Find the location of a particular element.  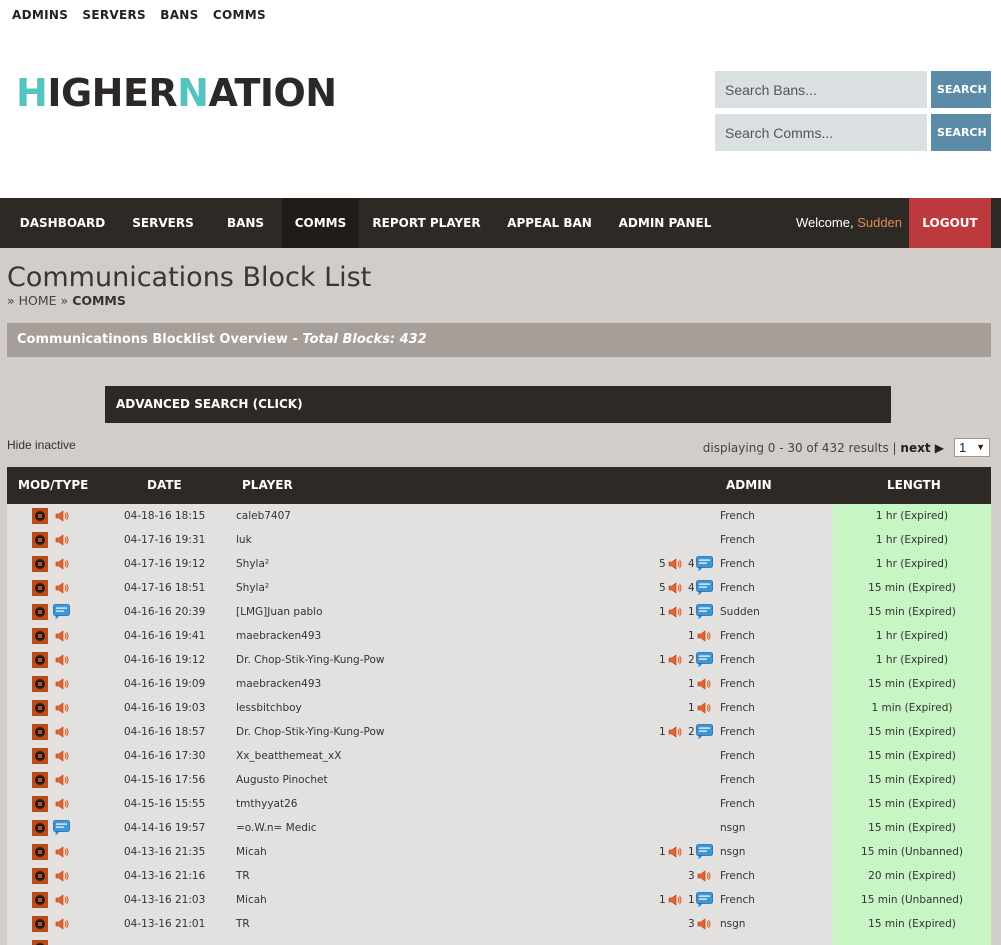

row-mute-count: 3 is located at coordinates (691, 876).